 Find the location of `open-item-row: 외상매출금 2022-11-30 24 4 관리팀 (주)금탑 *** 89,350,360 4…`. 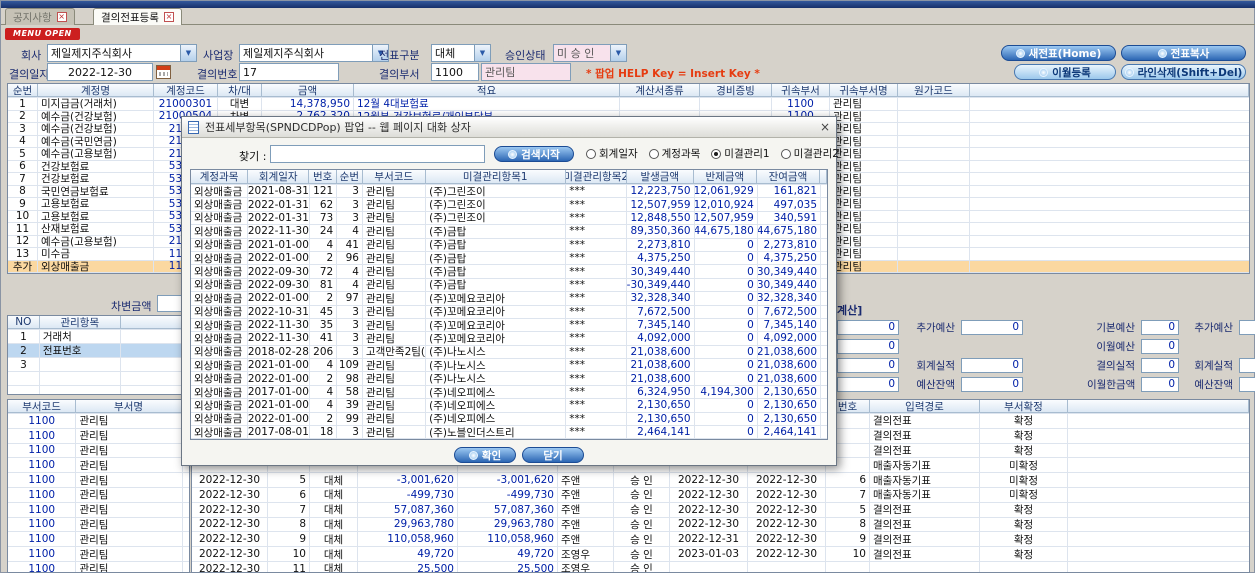

open-item-row: 외상매출금 2022-11-30 24 4 관리팀 (주)금탑 *** 89,350,360 4… is located at coordinates (509, 232).